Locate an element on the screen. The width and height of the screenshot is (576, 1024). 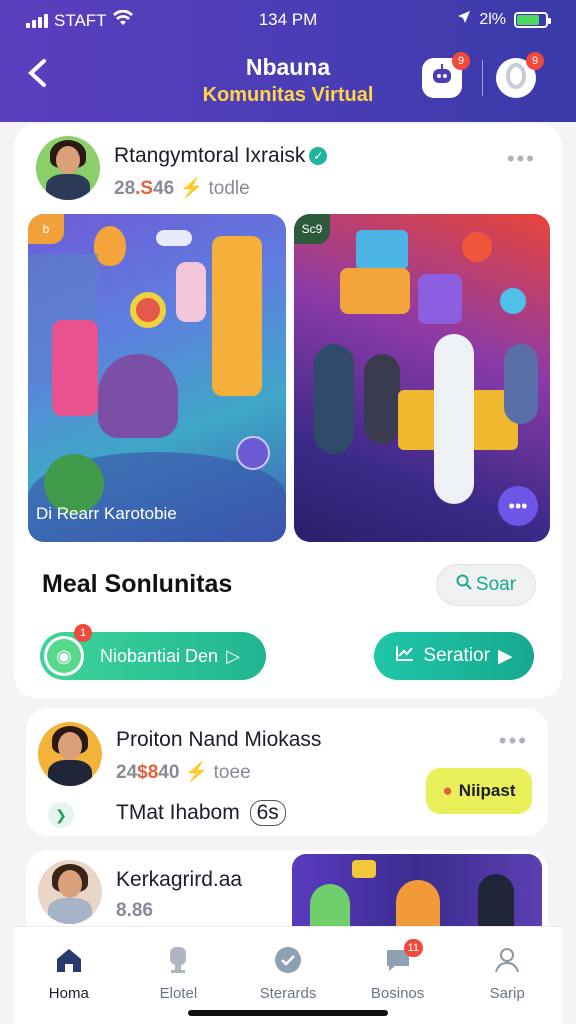
post-meta: 8.86 is located at coordinates (134, 910).